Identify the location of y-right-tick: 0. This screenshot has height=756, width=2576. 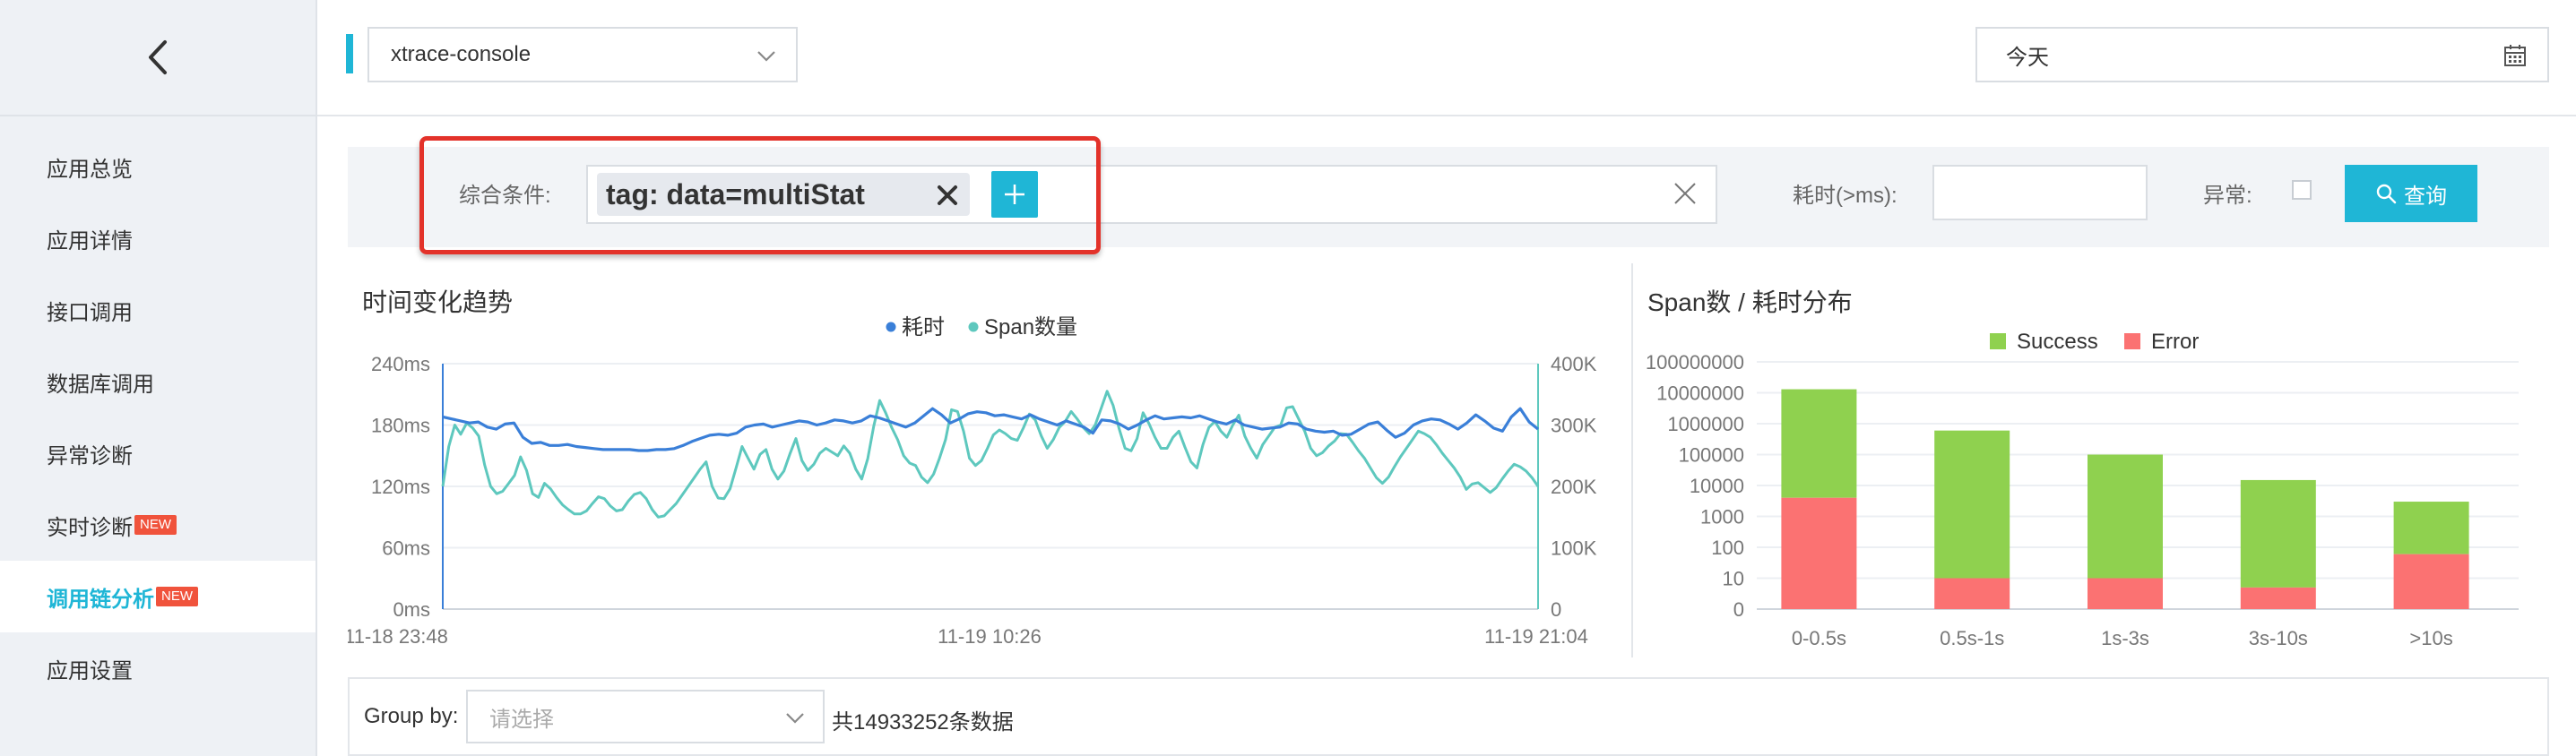
(1556, 610).